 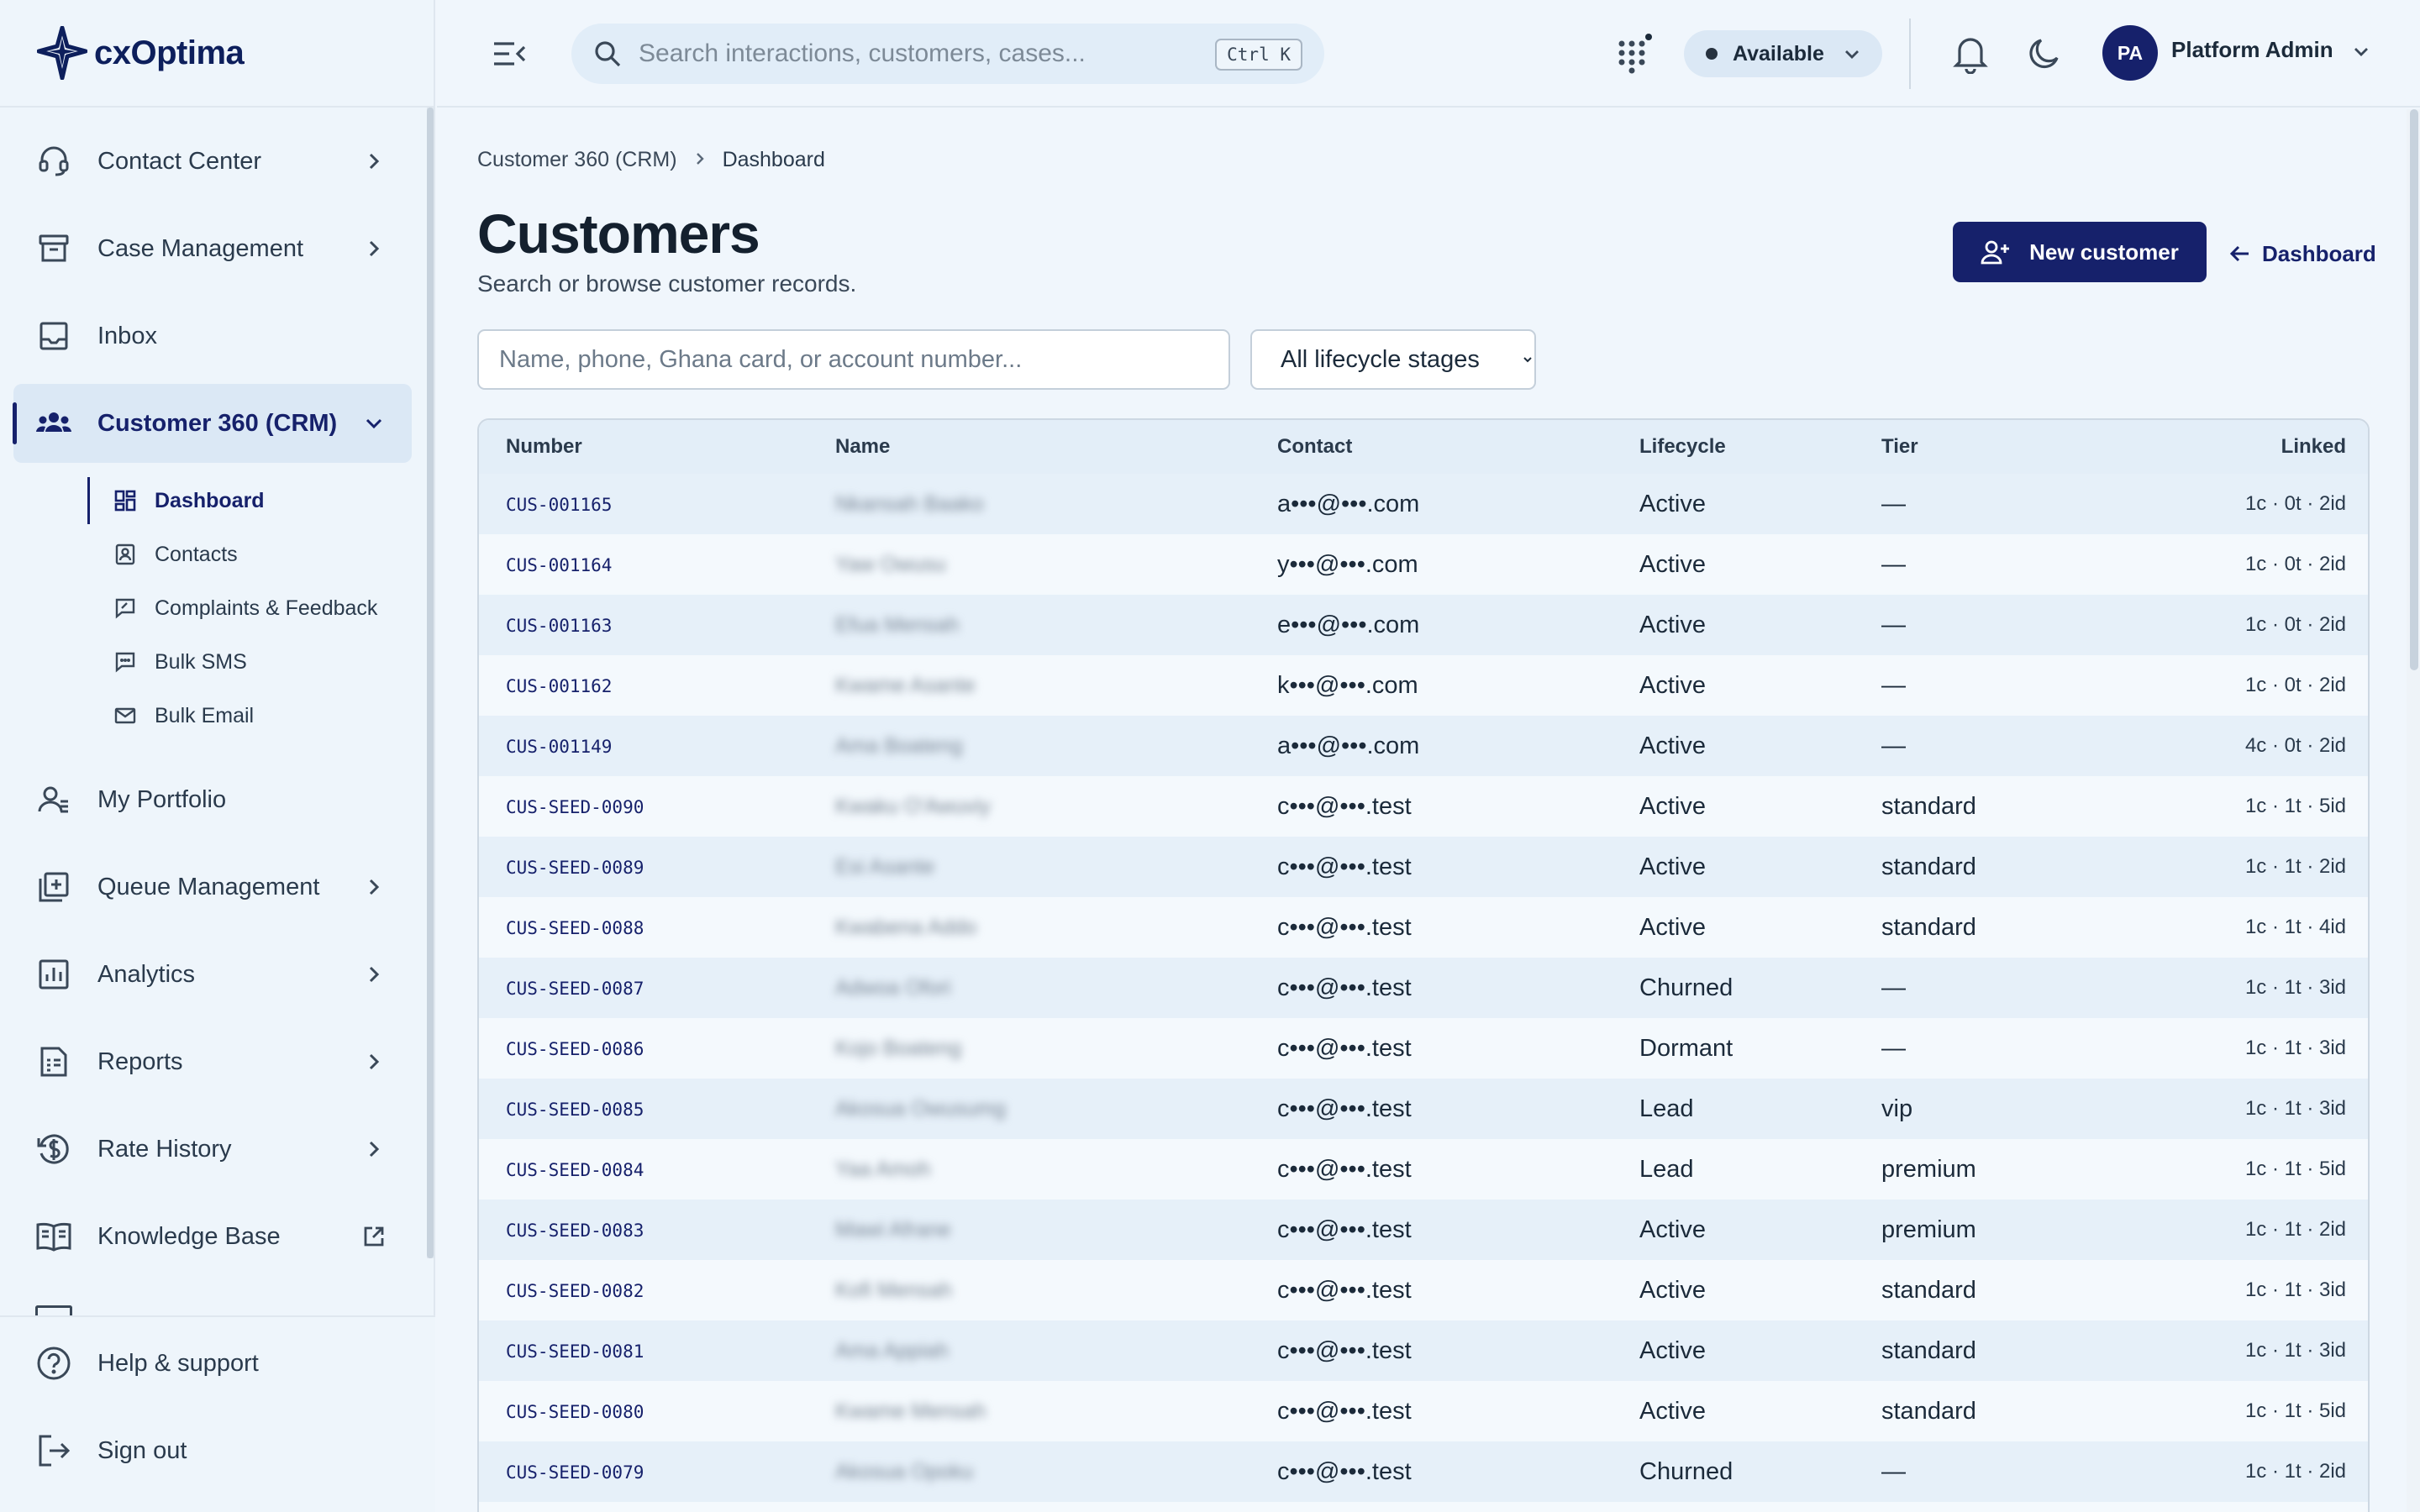 I want to click on column-header-linked: Linked, so click(x=2313, y=447).